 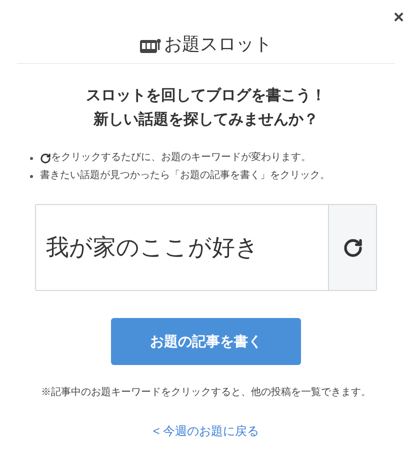 I want to click on hint-text: 書きたい話題が見つかったら「お題の記事を書く」をクリック。, so click(x=185, y=175).